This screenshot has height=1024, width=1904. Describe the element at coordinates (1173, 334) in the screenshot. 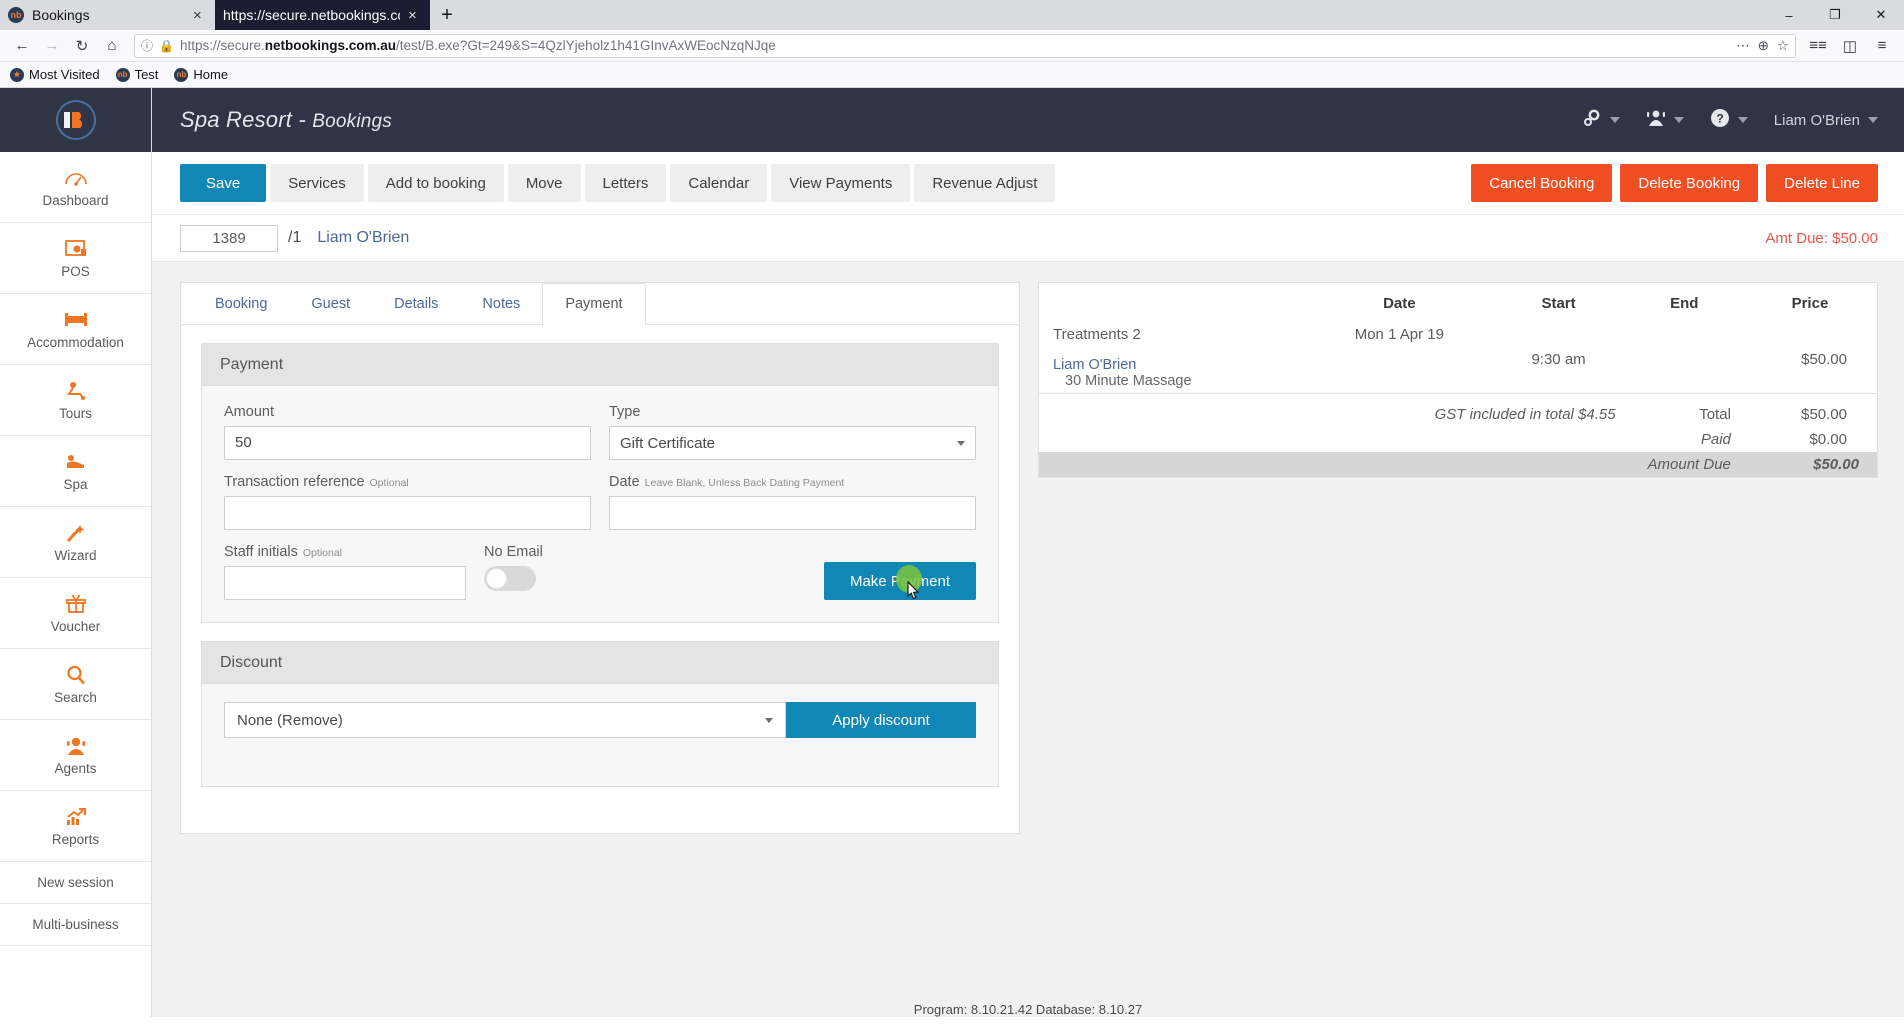

I see `group-name: Treatments 2` at that location.